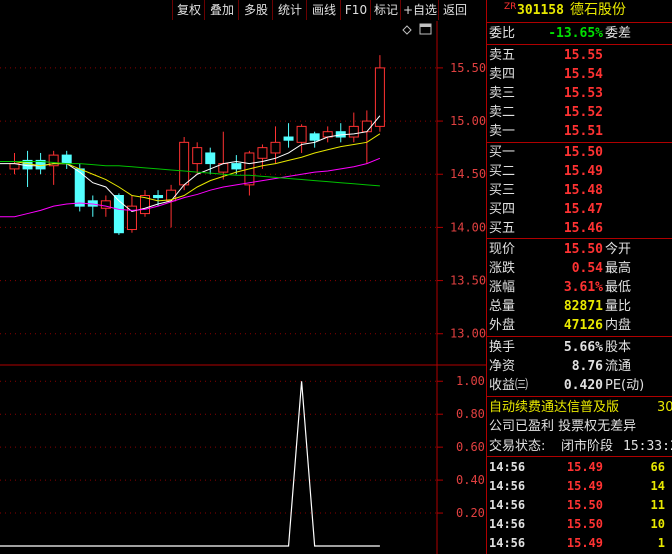 Image resolution: width=672 pixels, height=554 pixels. Describe the element at coordinates (385, 10) in the screenshot. I see `toolbar-button: 标记` at that location.